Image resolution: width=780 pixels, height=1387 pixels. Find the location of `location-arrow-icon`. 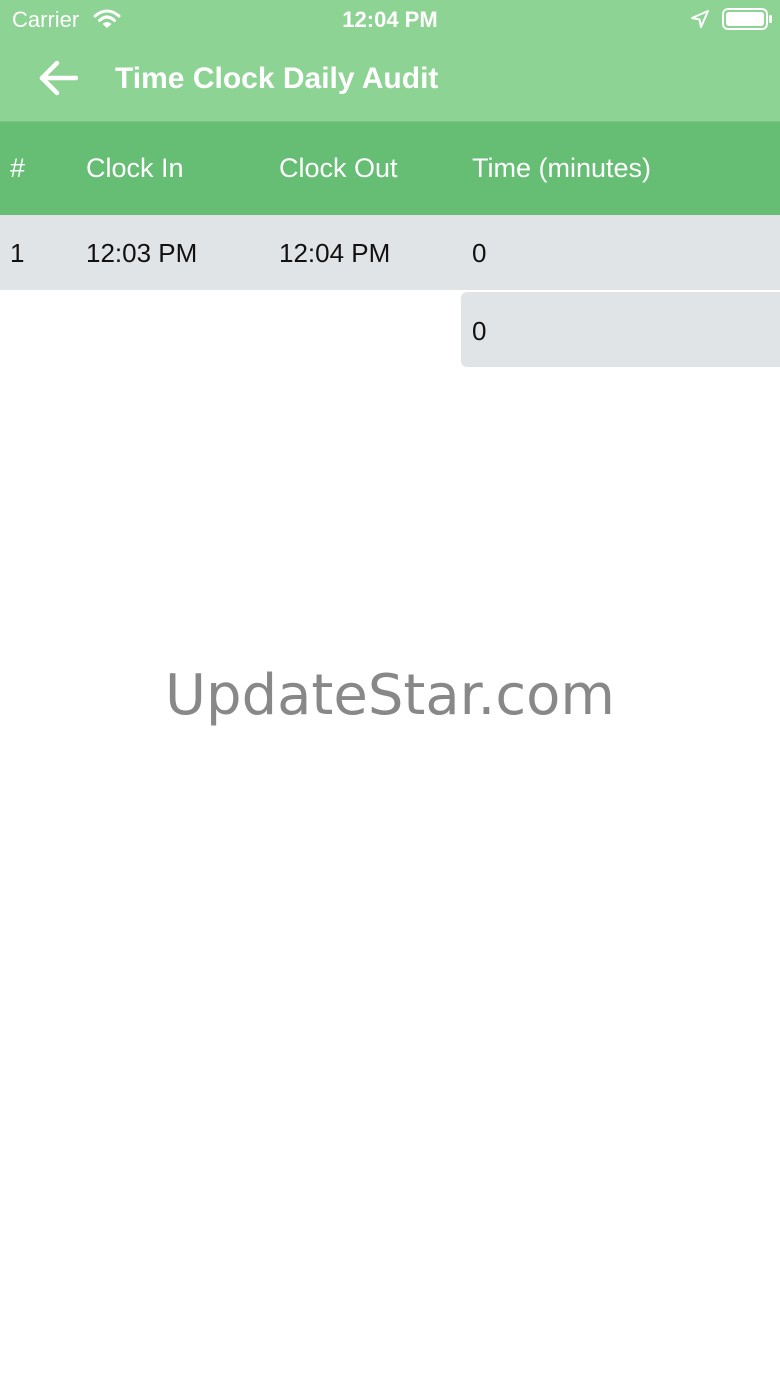

location-arrow-icon is located at coordinates (700, 19).